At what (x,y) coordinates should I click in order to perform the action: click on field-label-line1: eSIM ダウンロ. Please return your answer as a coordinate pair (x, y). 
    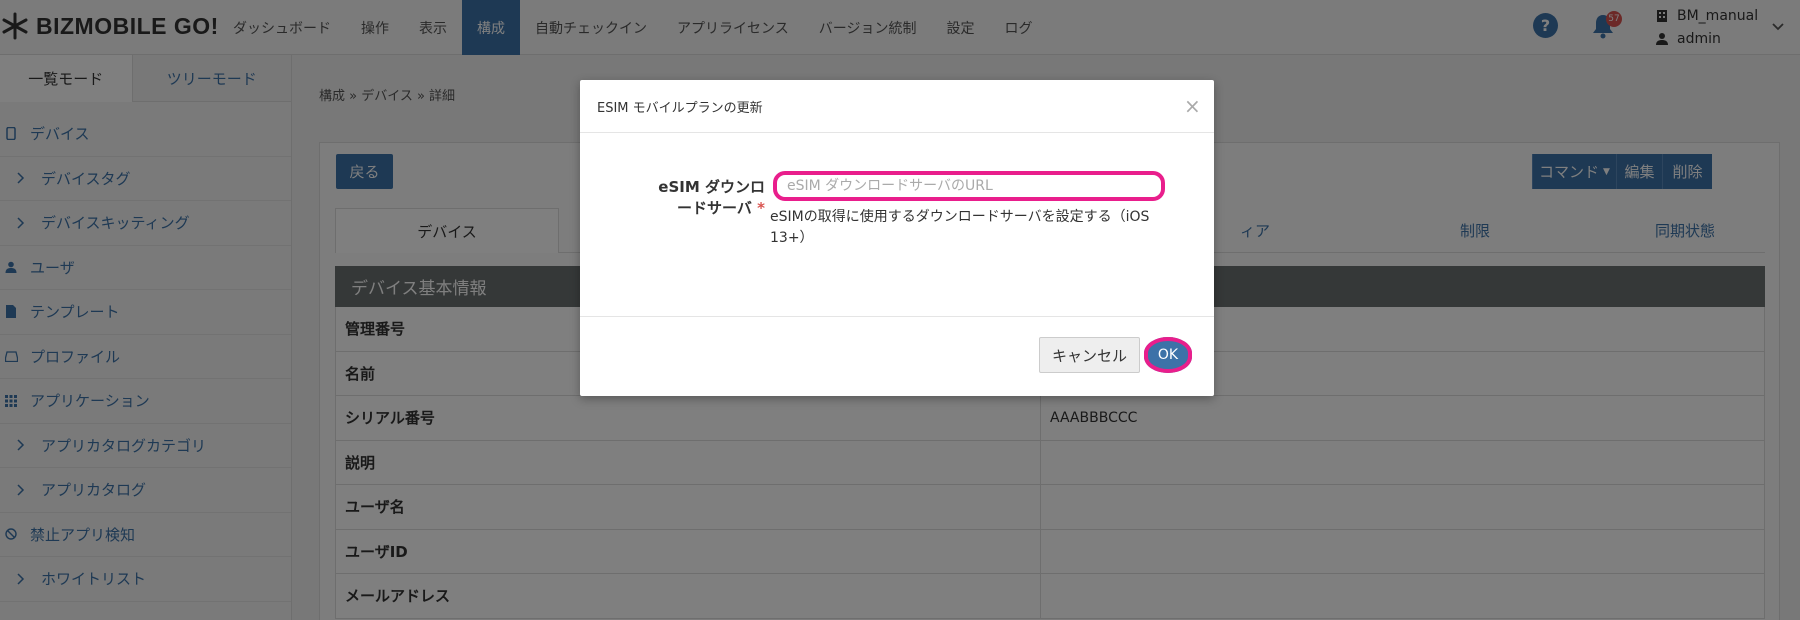
    Looking at the image, I should click on (711, 187).